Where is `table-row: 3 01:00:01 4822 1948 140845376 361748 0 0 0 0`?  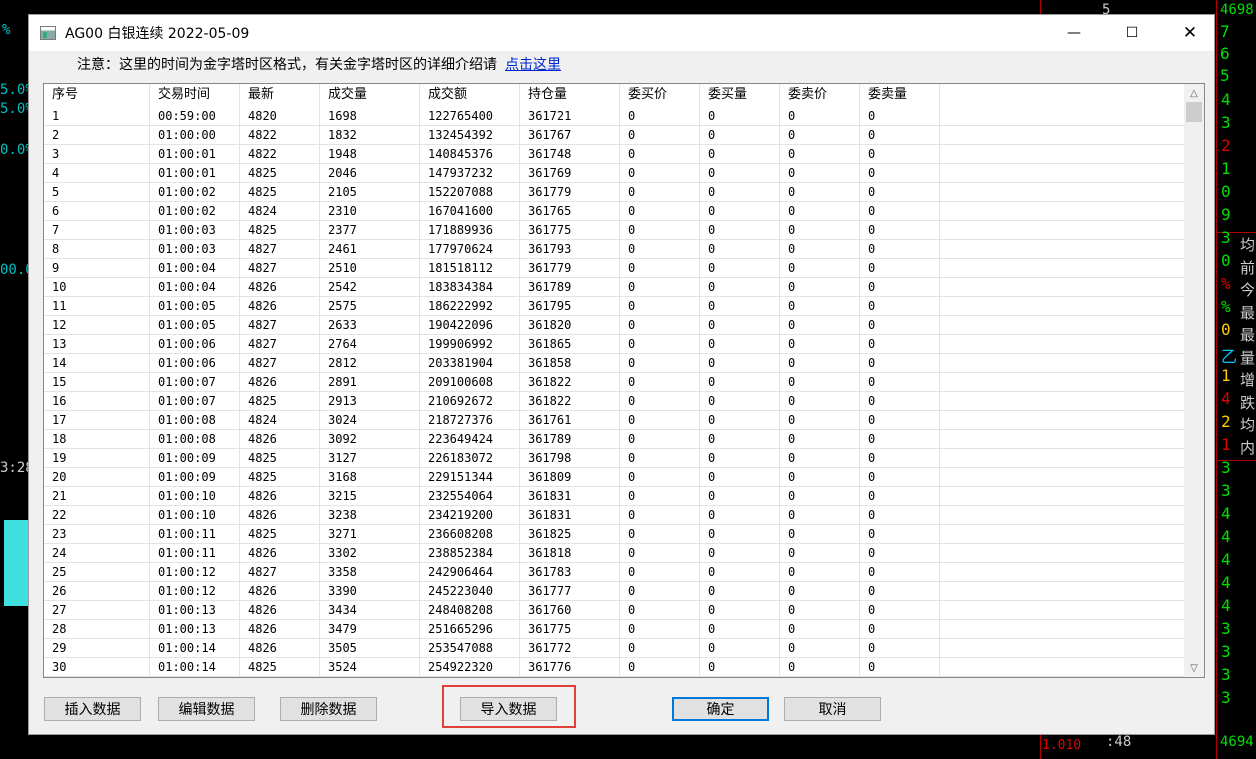
table-row: 3 01:00:01 4822 1948 140845376 361748 0 0 0 0 is located at coordinates (614, 154).